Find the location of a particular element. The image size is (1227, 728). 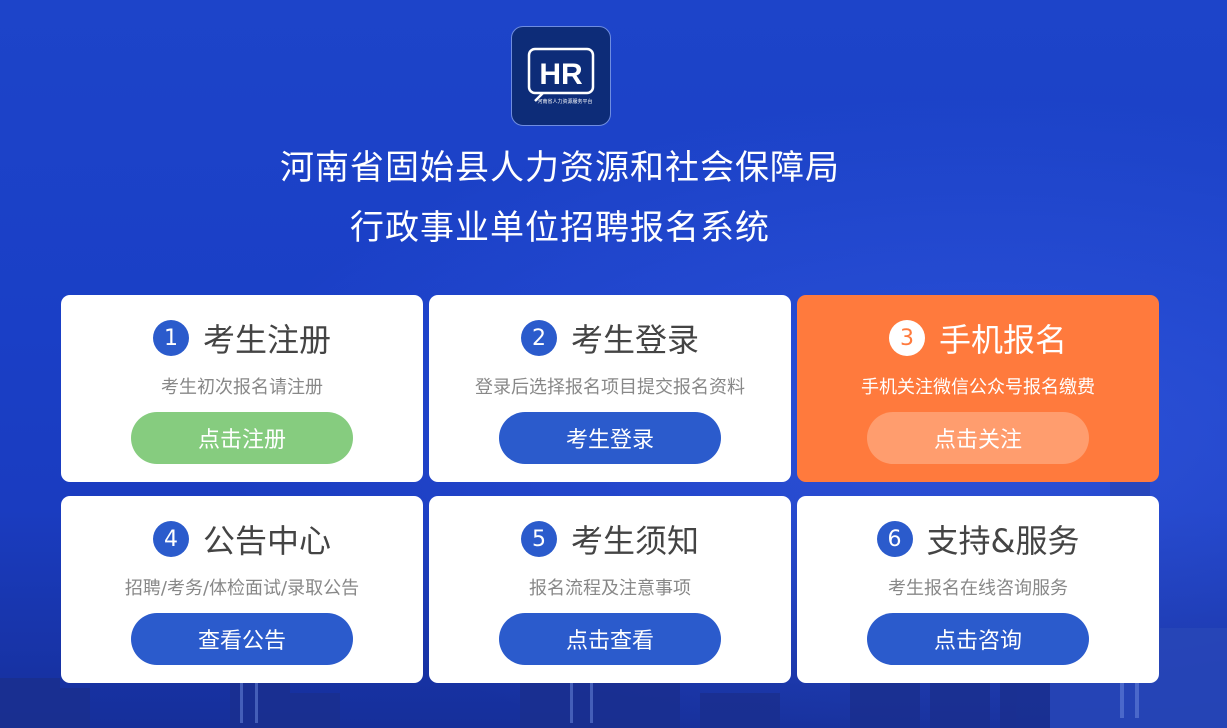

card-subtitle: 手机关注微信公众号报名缴费 is located at coordinates (978, 387).